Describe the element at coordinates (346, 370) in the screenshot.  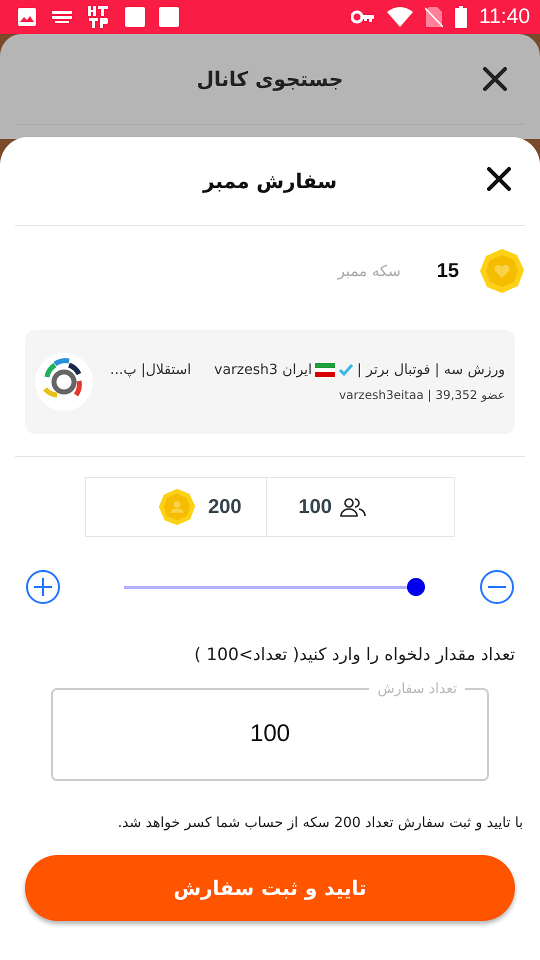
I see `check-icon` at that location.